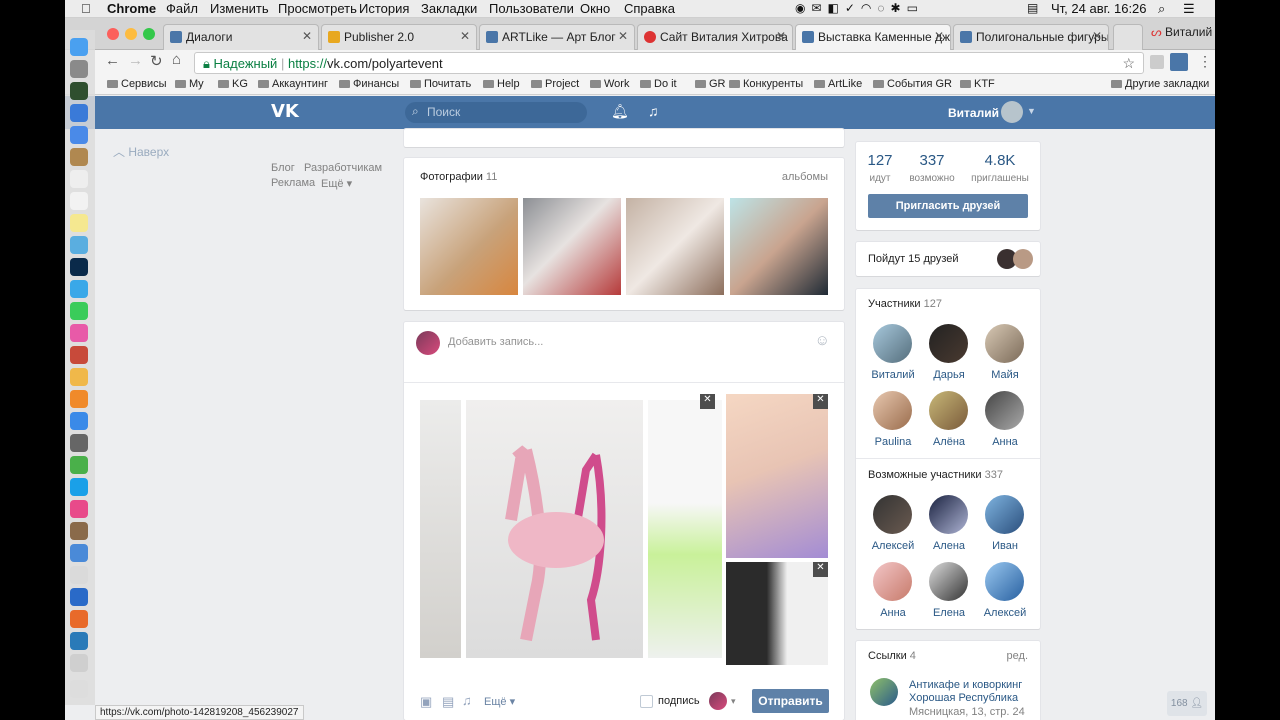 The width and height of the screenshot is (1280, 720). What do you see at coordinates (733, 701) in the screenshot?
I see `chevron-down-icon: ▾` at bounding box center [733, 701].